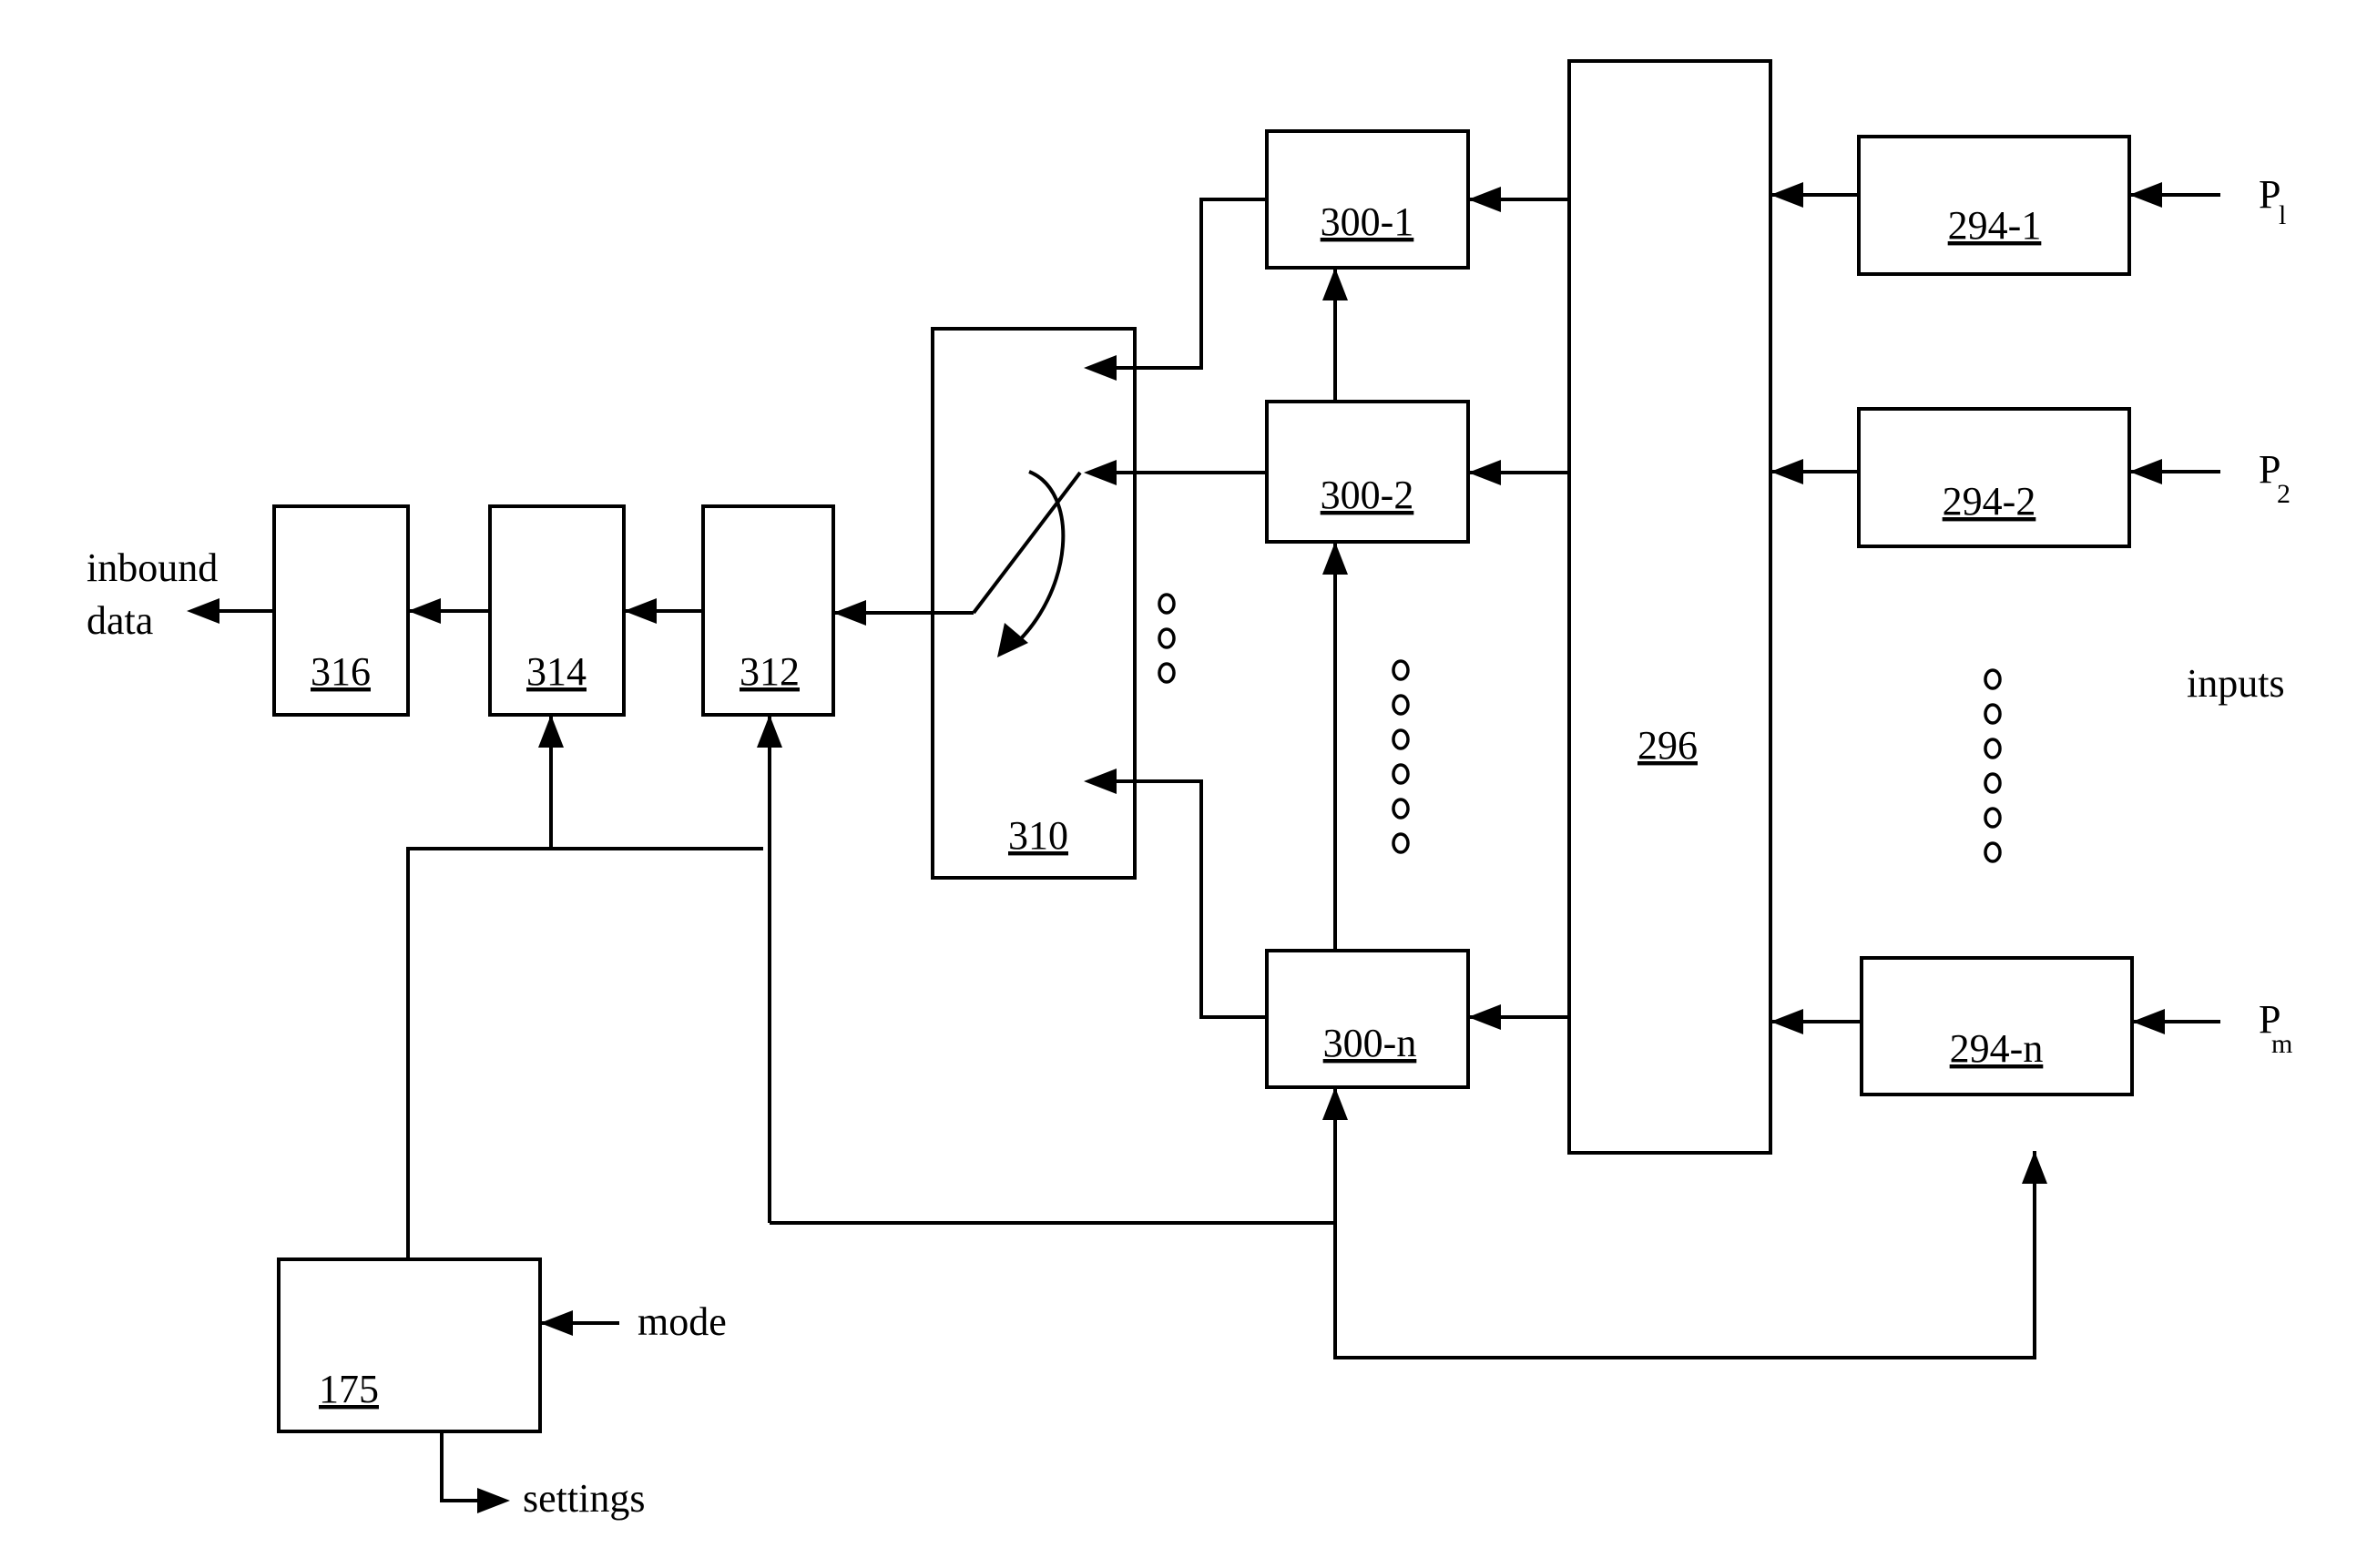  Describe the element at coordinates (1335, 284) in the screenshot. I see `arrow-to-300-1-up-icon` at that location.